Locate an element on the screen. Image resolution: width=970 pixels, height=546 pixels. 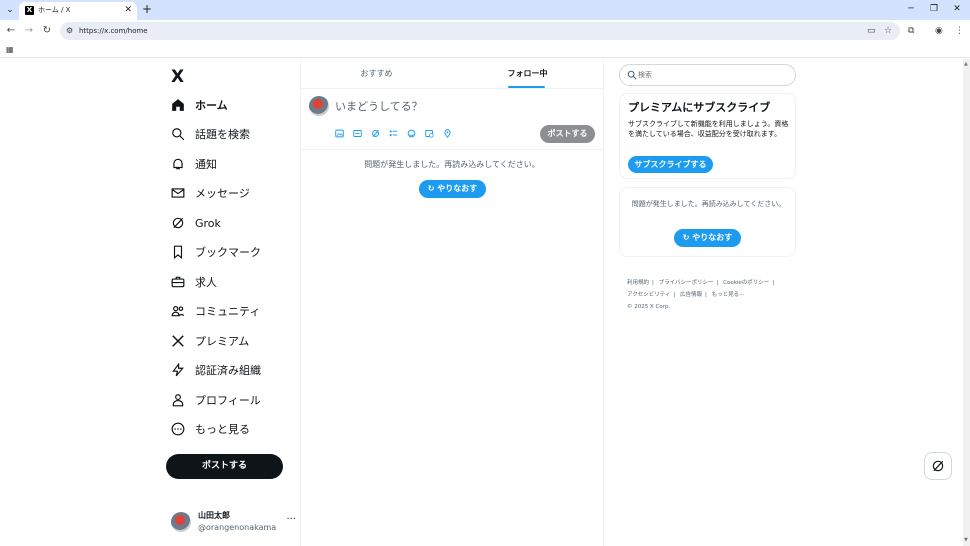
bookmark-star-icon: ☆ is located at coordinates (888, 31).